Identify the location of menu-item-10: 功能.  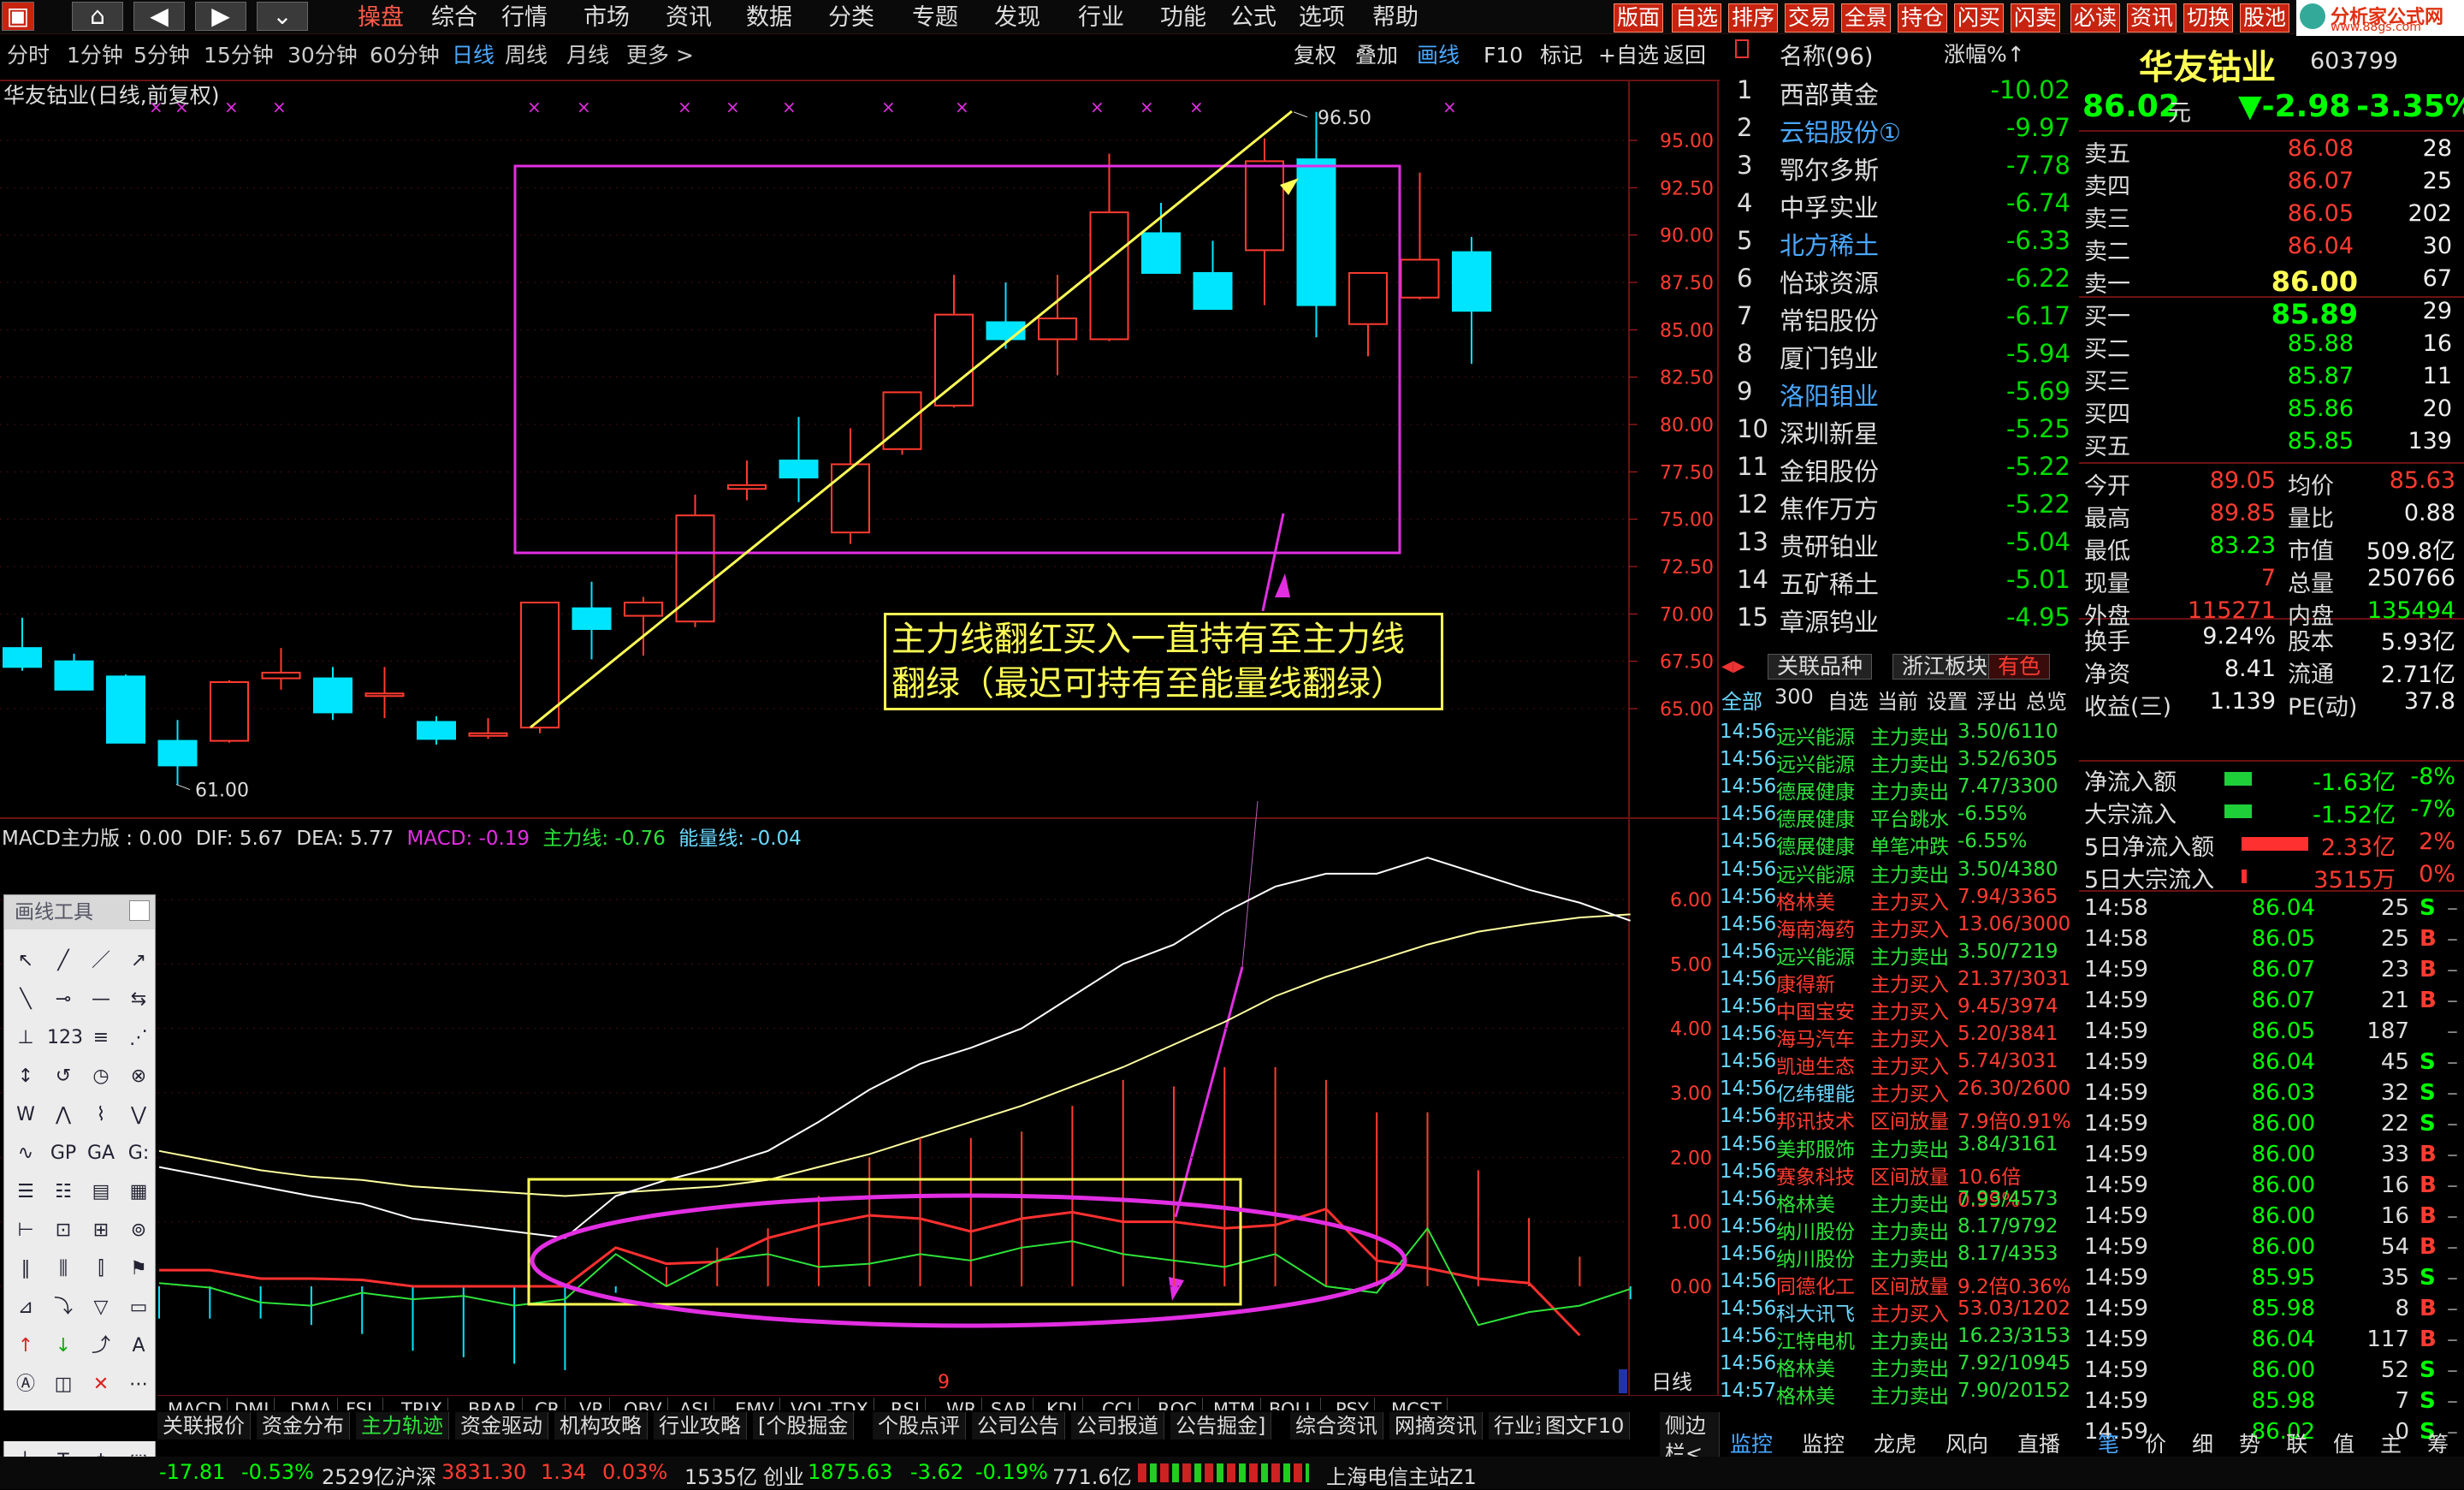
(1183, 18).